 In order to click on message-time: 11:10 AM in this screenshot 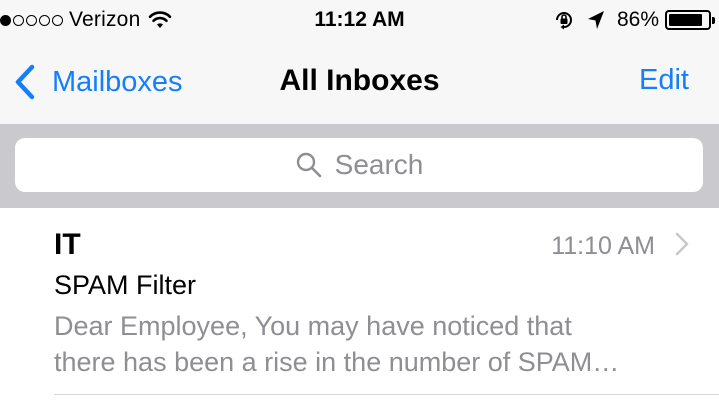, I will do `click(603, 246)`.